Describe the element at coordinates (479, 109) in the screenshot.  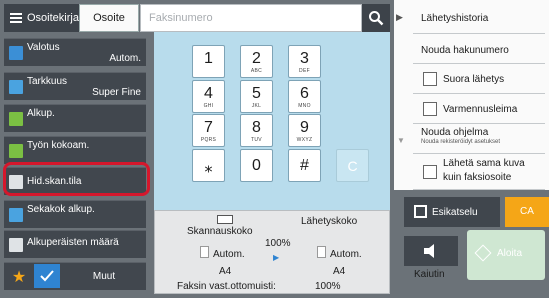
I see `verification-stamp-option: Varmennusleima` at that location.